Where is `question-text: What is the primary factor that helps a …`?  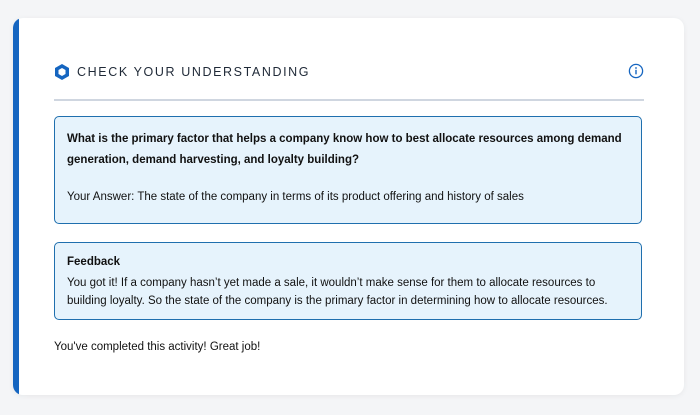 question-text: What is the primary factor that helps a … is located at coordinates (344, 149).